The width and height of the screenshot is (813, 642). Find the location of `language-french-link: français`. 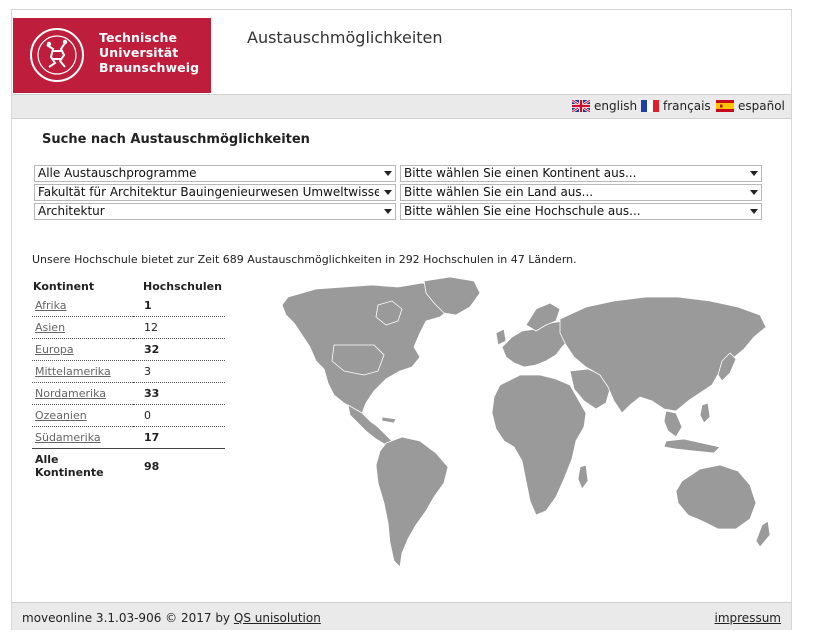

language-french-link: français is located at coordinates (676, 106).